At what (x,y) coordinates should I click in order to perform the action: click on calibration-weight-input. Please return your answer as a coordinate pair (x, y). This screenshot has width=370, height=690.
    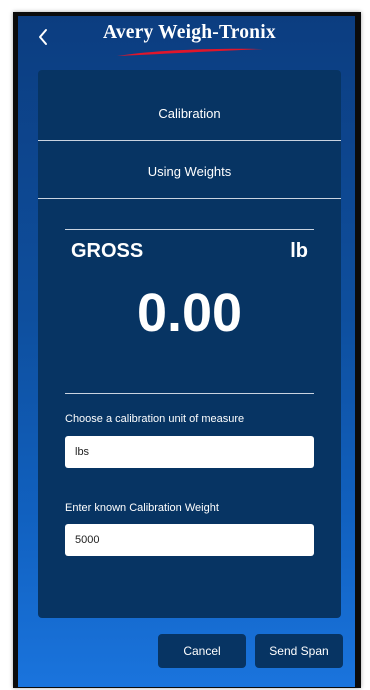
    Looking at the image, I should click on (189, 540).